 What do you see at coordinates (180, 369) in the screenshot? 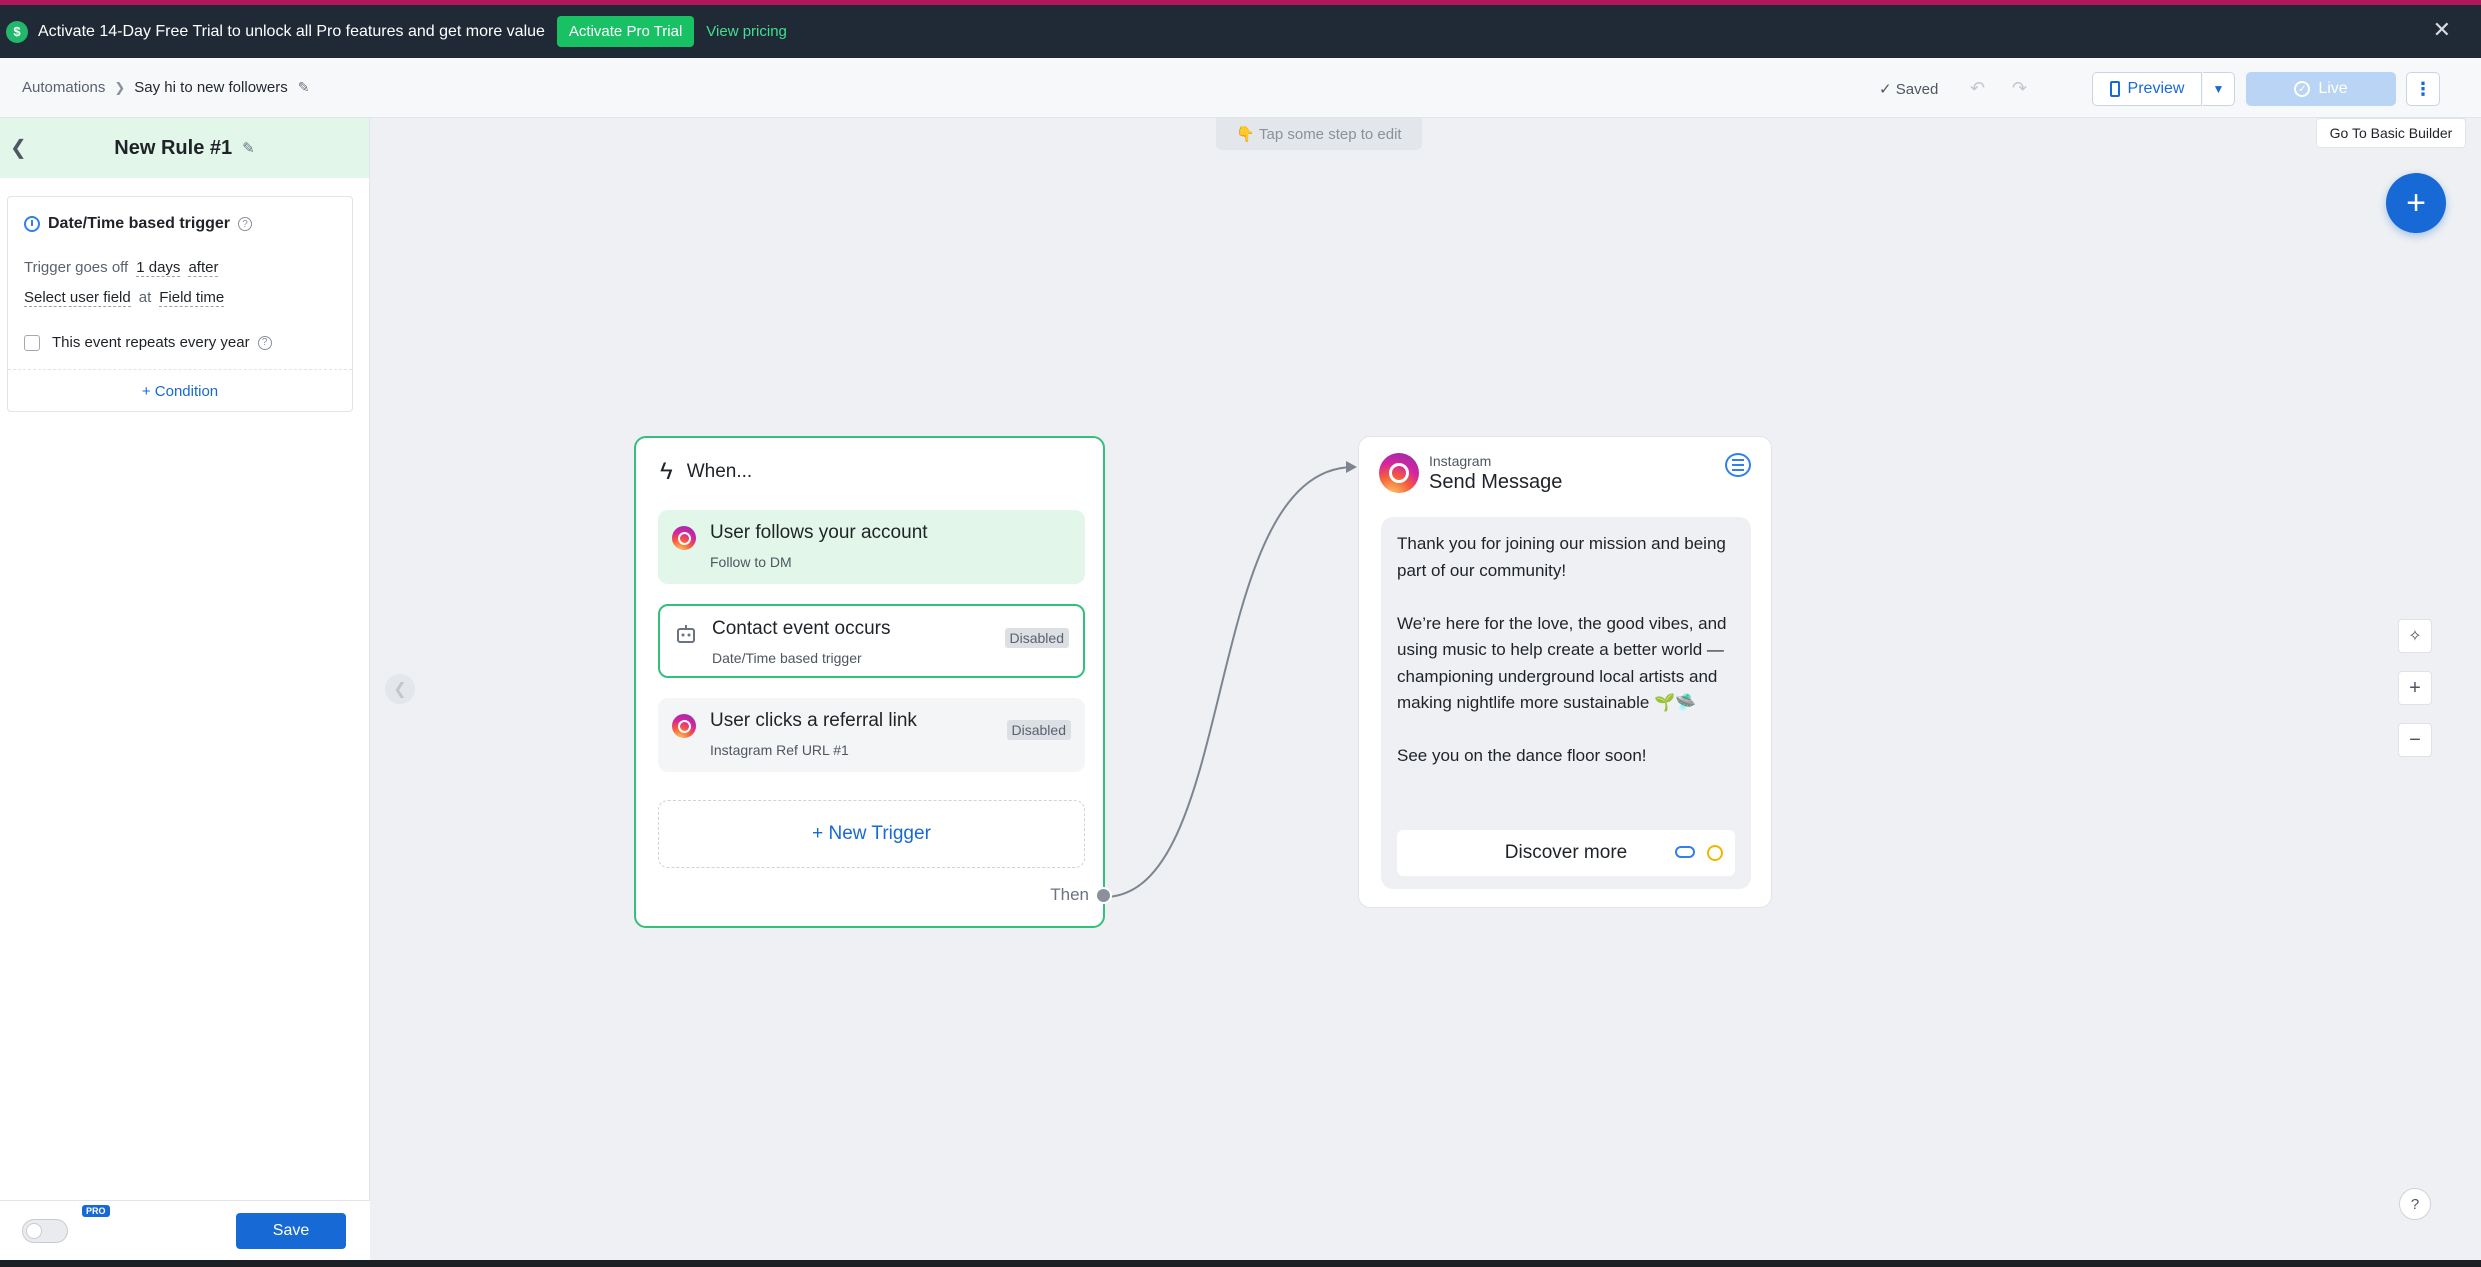
I see `divider` at bounding box center [180, 369].